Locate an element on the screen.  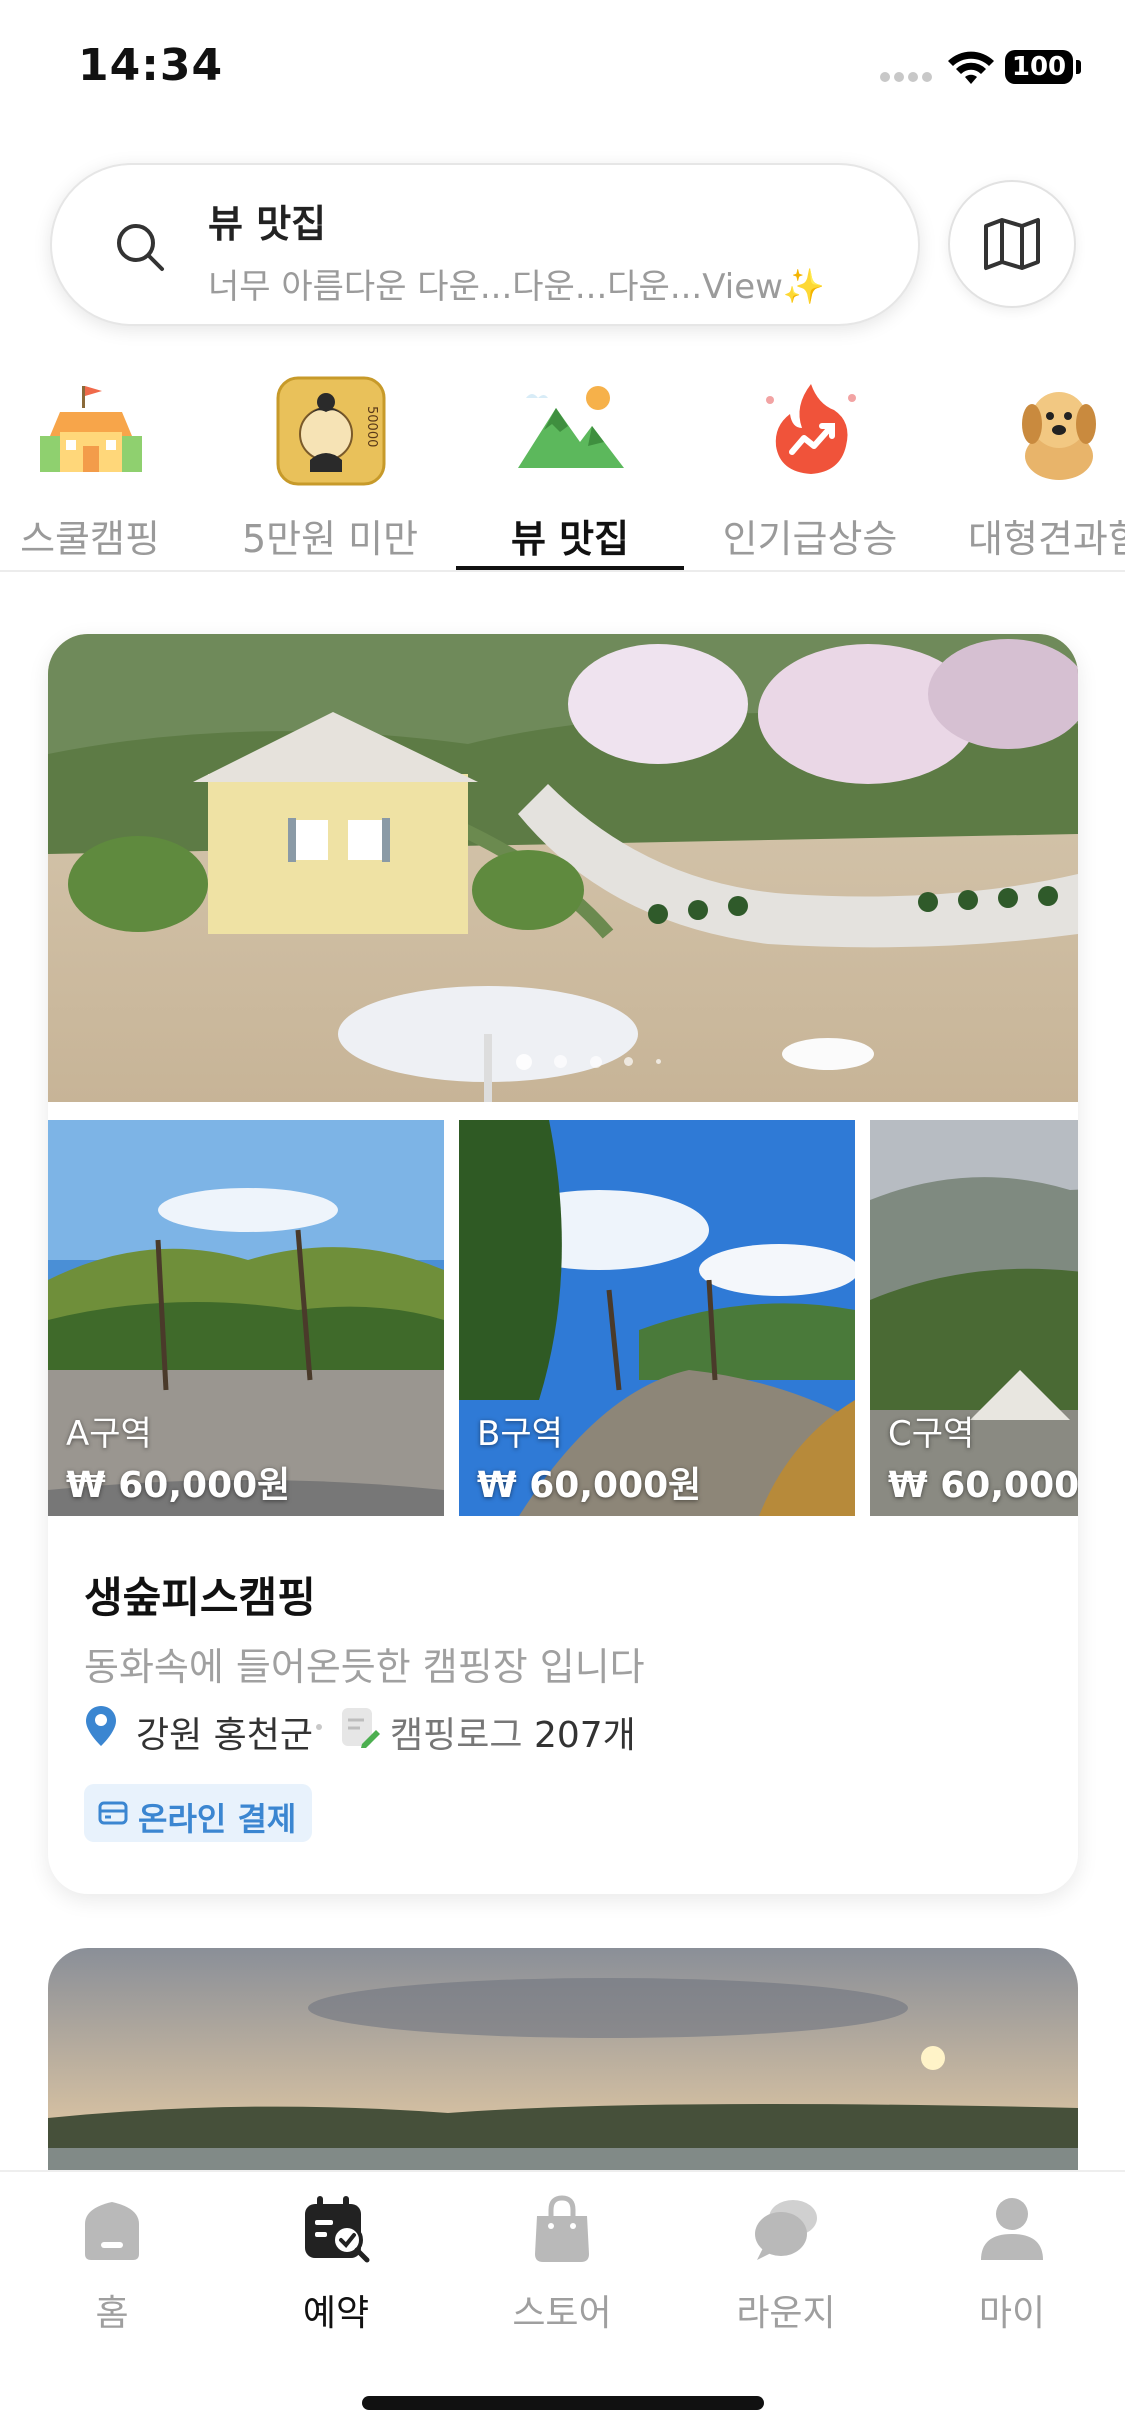
carousel-indicator is located at coordinates (606, 1062).